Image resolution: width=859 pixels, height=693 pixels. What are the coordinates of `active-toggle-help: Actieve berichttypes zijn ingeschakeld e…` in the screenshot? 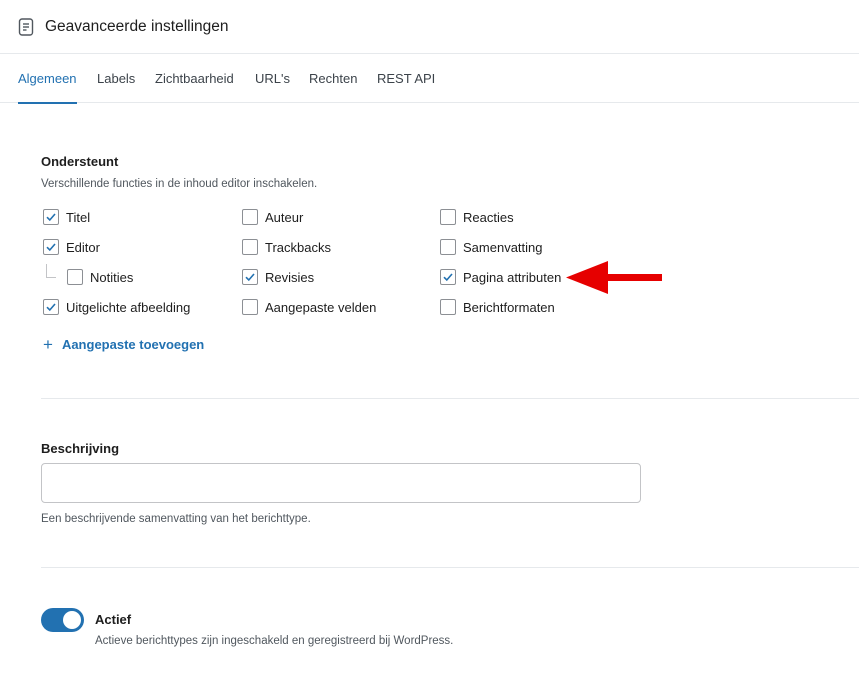 It's located at (274, 641).